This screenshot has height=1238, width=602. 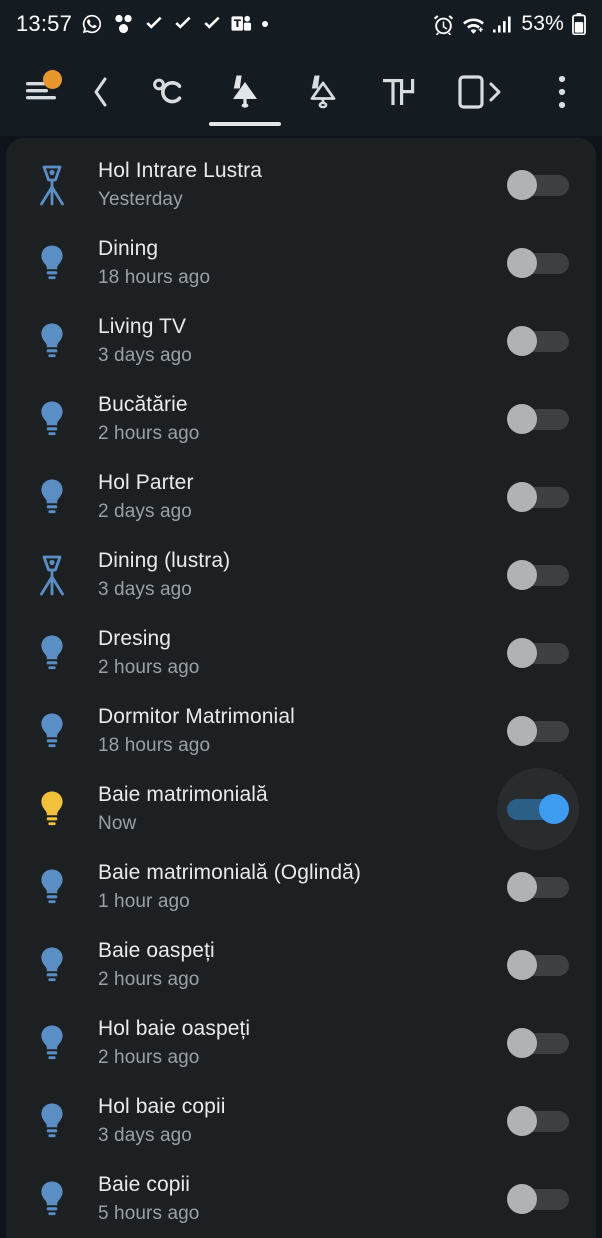 I want to click on ms-teams-icon, so click(x=241, y=23).